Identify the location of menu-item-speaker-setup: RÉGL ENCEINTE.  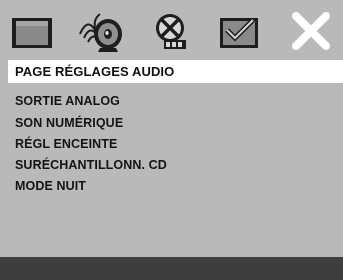
(66, 144).